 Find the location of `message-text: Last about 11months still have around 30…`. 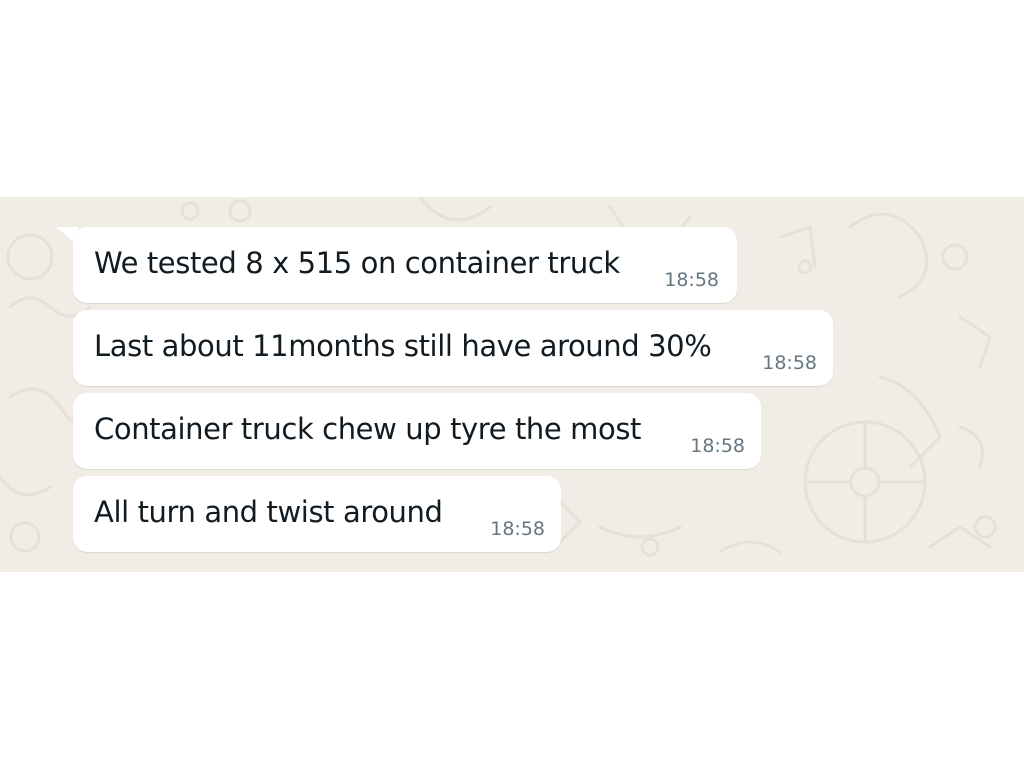

message-text: Last about 11months still have around 30… is located at coordinates (403, 346).